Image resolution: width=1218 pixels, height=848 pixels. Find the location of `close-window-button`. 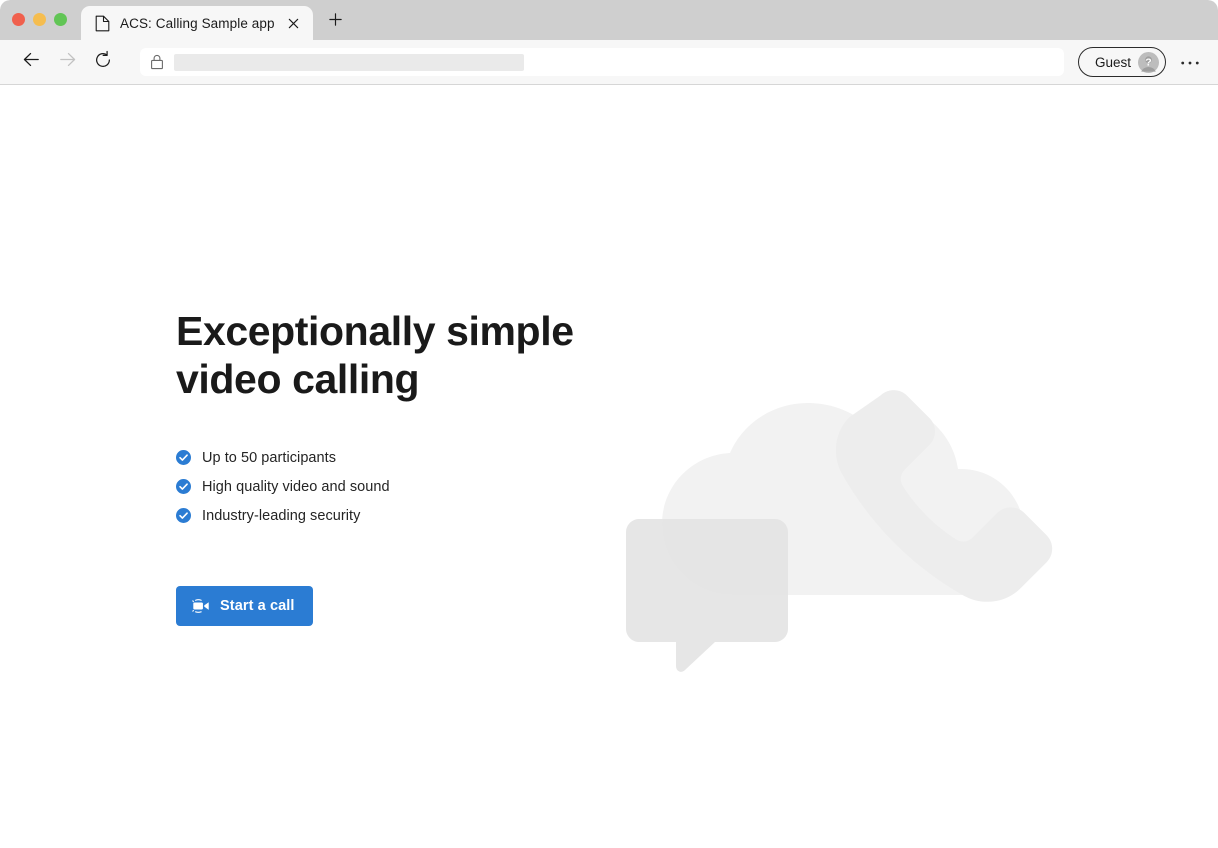

close-window-button is located at coordinates (18, 19).